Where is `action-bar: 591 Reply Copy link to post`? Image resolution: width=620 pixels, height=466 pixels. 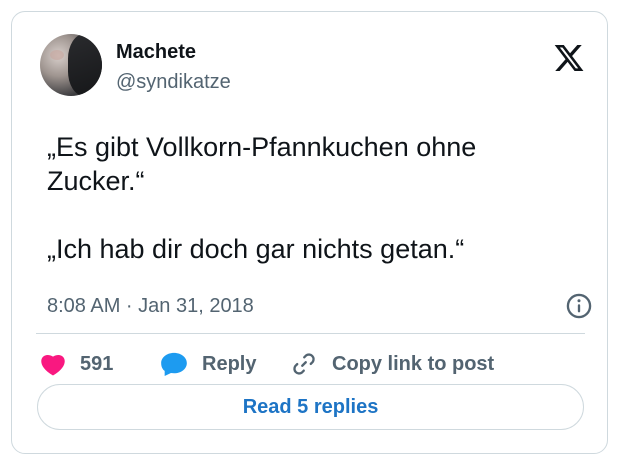
action-bar: 591 Reply Copy link to post is located at coordinates (309, 364).